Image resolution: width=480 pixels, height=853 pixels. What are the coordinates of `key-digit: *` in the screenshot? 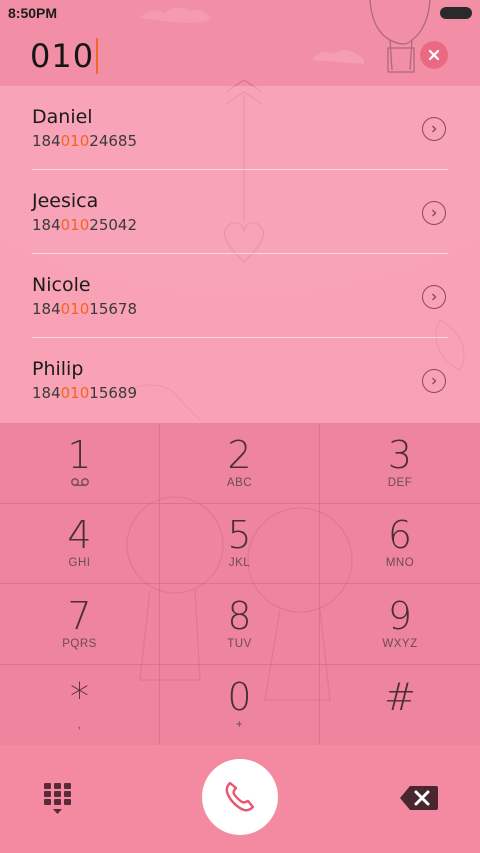 It's located at (79, 696).